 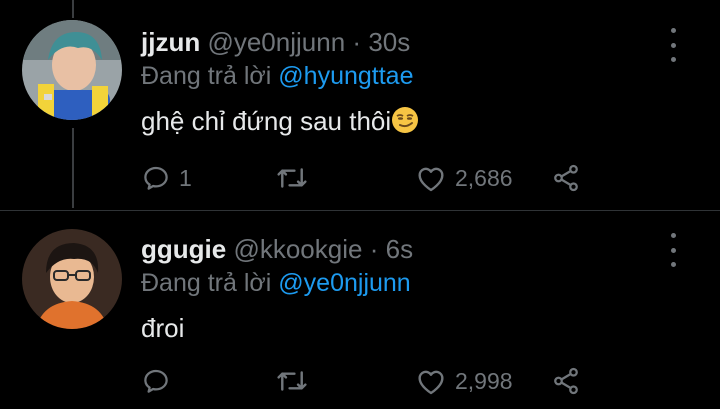 I want to click on like-button: 2,998, so click(x=464, y=381).